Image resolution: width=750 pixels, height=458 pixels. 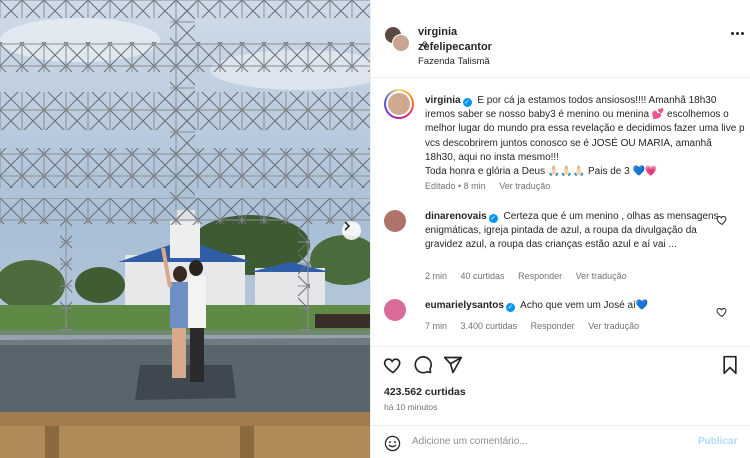 What do you see at coordinates (436, 326) in the screenshot?
I see `comment-time: 7 min` at bounding box center [436, 326].